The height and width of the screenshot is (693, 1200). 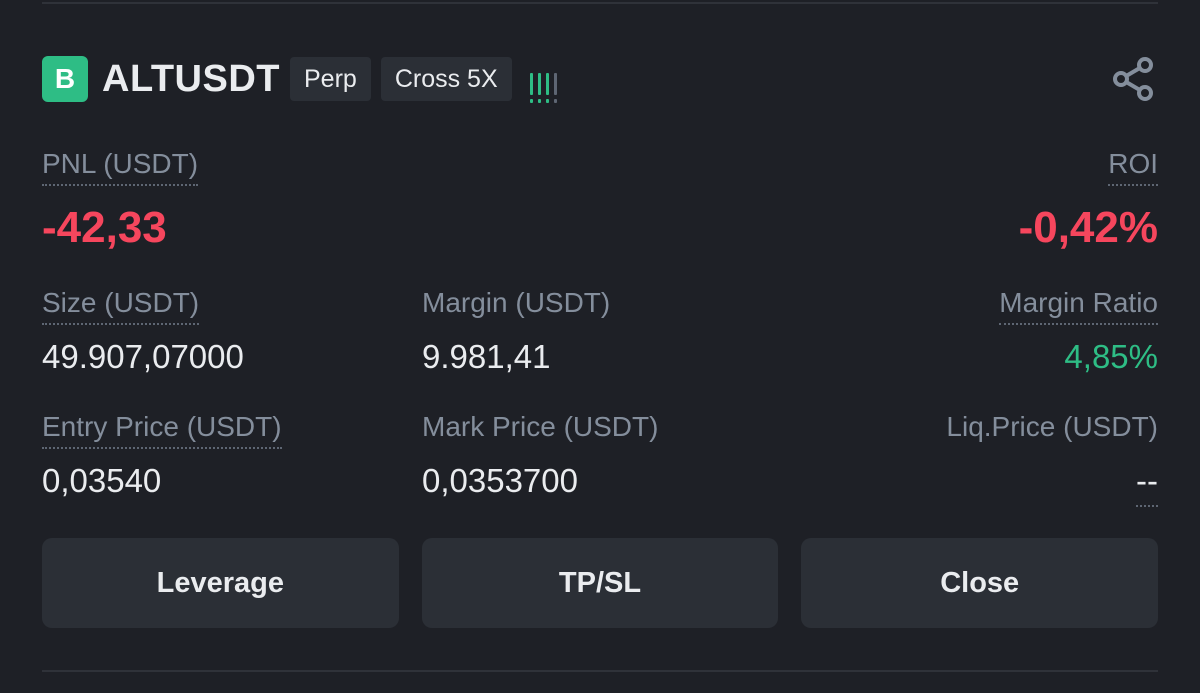 What do you see at coordinates (486, 356) in the screenshot?
I see `margin-value: 9.981,41` at bounding box center [486, 356].